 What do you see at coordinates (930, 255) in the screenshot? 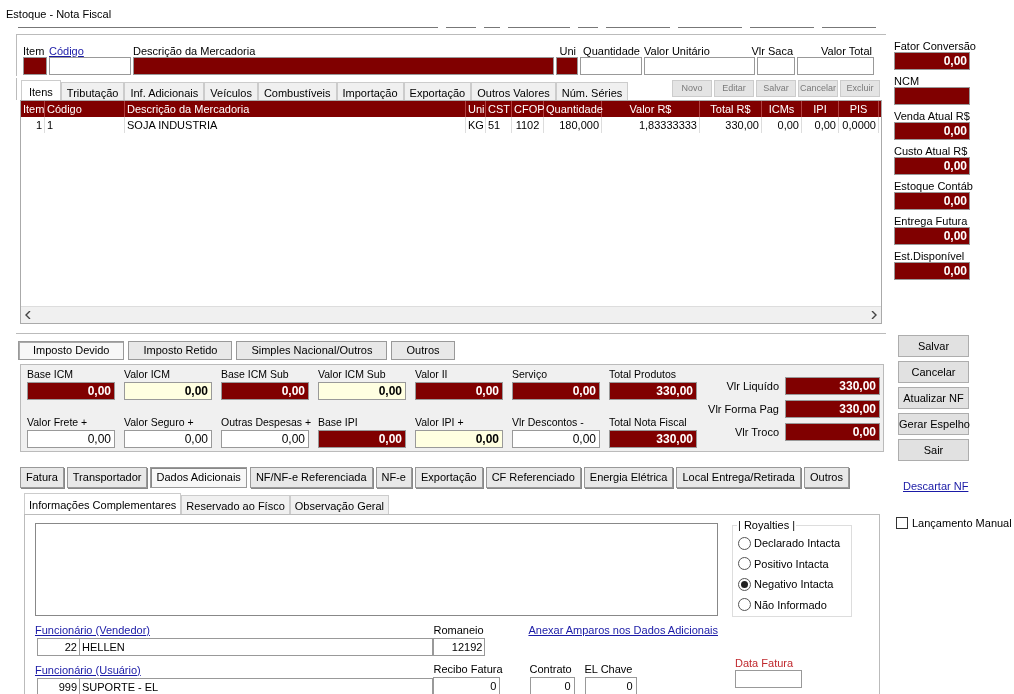
I see `field-label: Est.Disponível` at bounding box center [930, 255].